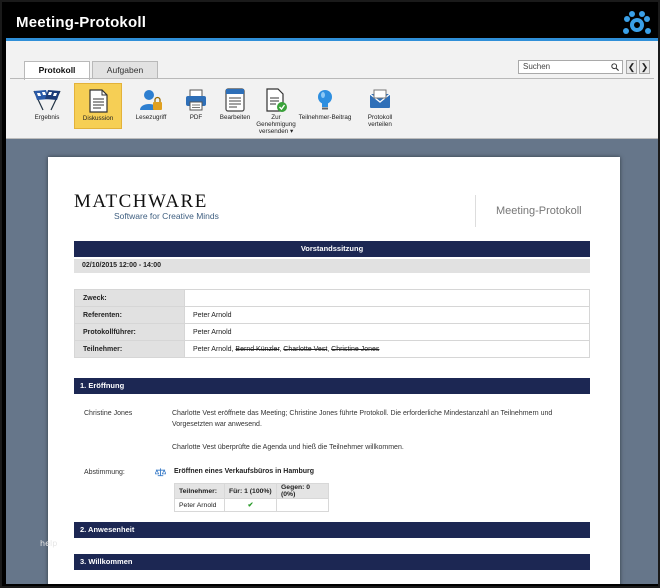 The image size is (660, 588). I want to click on table-row: Referenten: Peter Arnold, so click(332, 315).